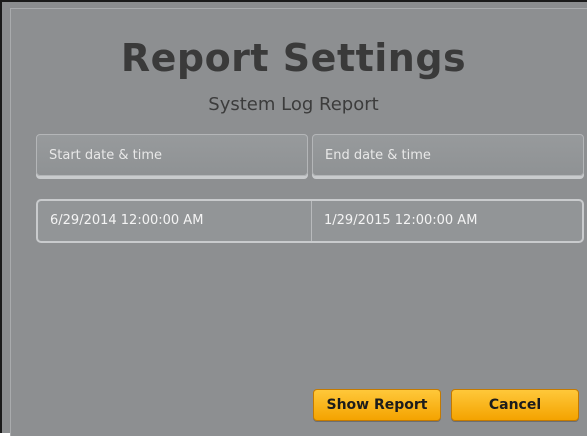 This screenshot has width=587, height=436. Describe the element at coordinates (293, 104) in the screenshot. I see `page-subtitle: System Log Report` at that location.